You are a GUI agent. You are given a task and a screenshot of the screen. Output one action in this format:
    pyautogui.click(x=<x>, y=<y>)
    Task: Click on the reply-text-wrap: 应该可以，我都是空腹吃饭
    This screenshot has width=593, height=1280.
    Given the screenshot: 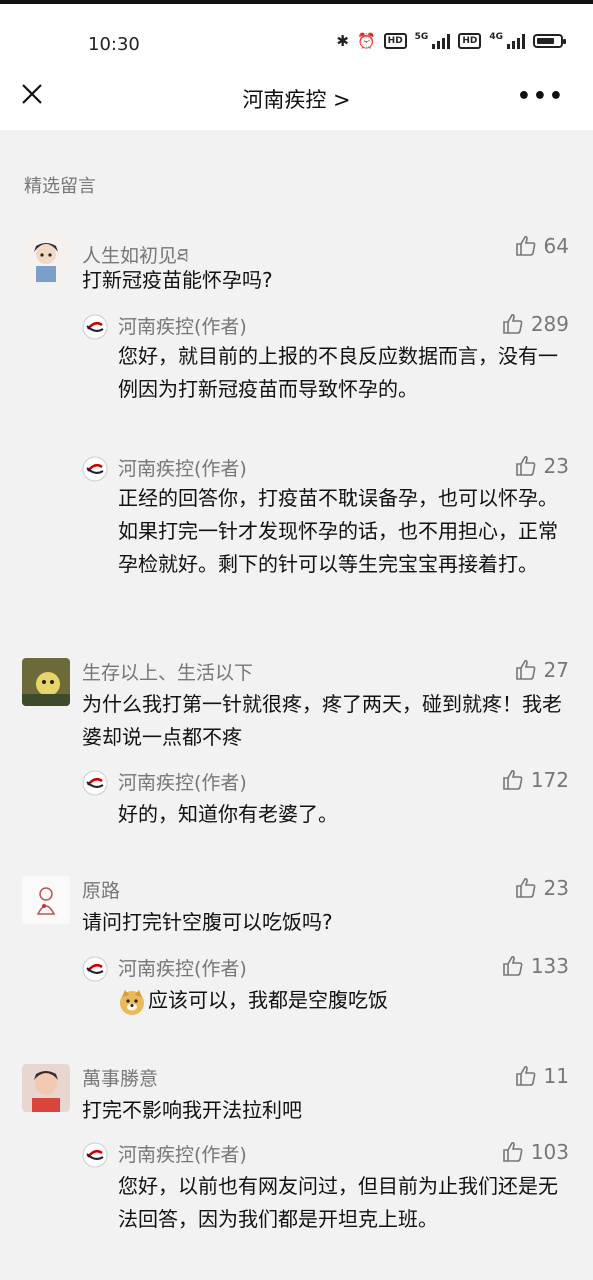 What is the action you would take?
    pyautogui.click(x=342, y=1000)
    